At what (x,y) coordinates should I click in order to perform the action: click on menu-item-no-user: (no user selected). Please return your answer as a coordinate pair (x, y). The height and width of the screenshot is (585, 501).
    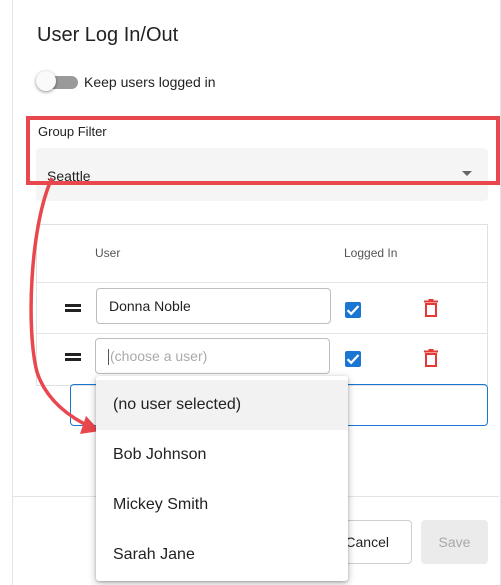
    Looking at the image, I should click on (222, 405).